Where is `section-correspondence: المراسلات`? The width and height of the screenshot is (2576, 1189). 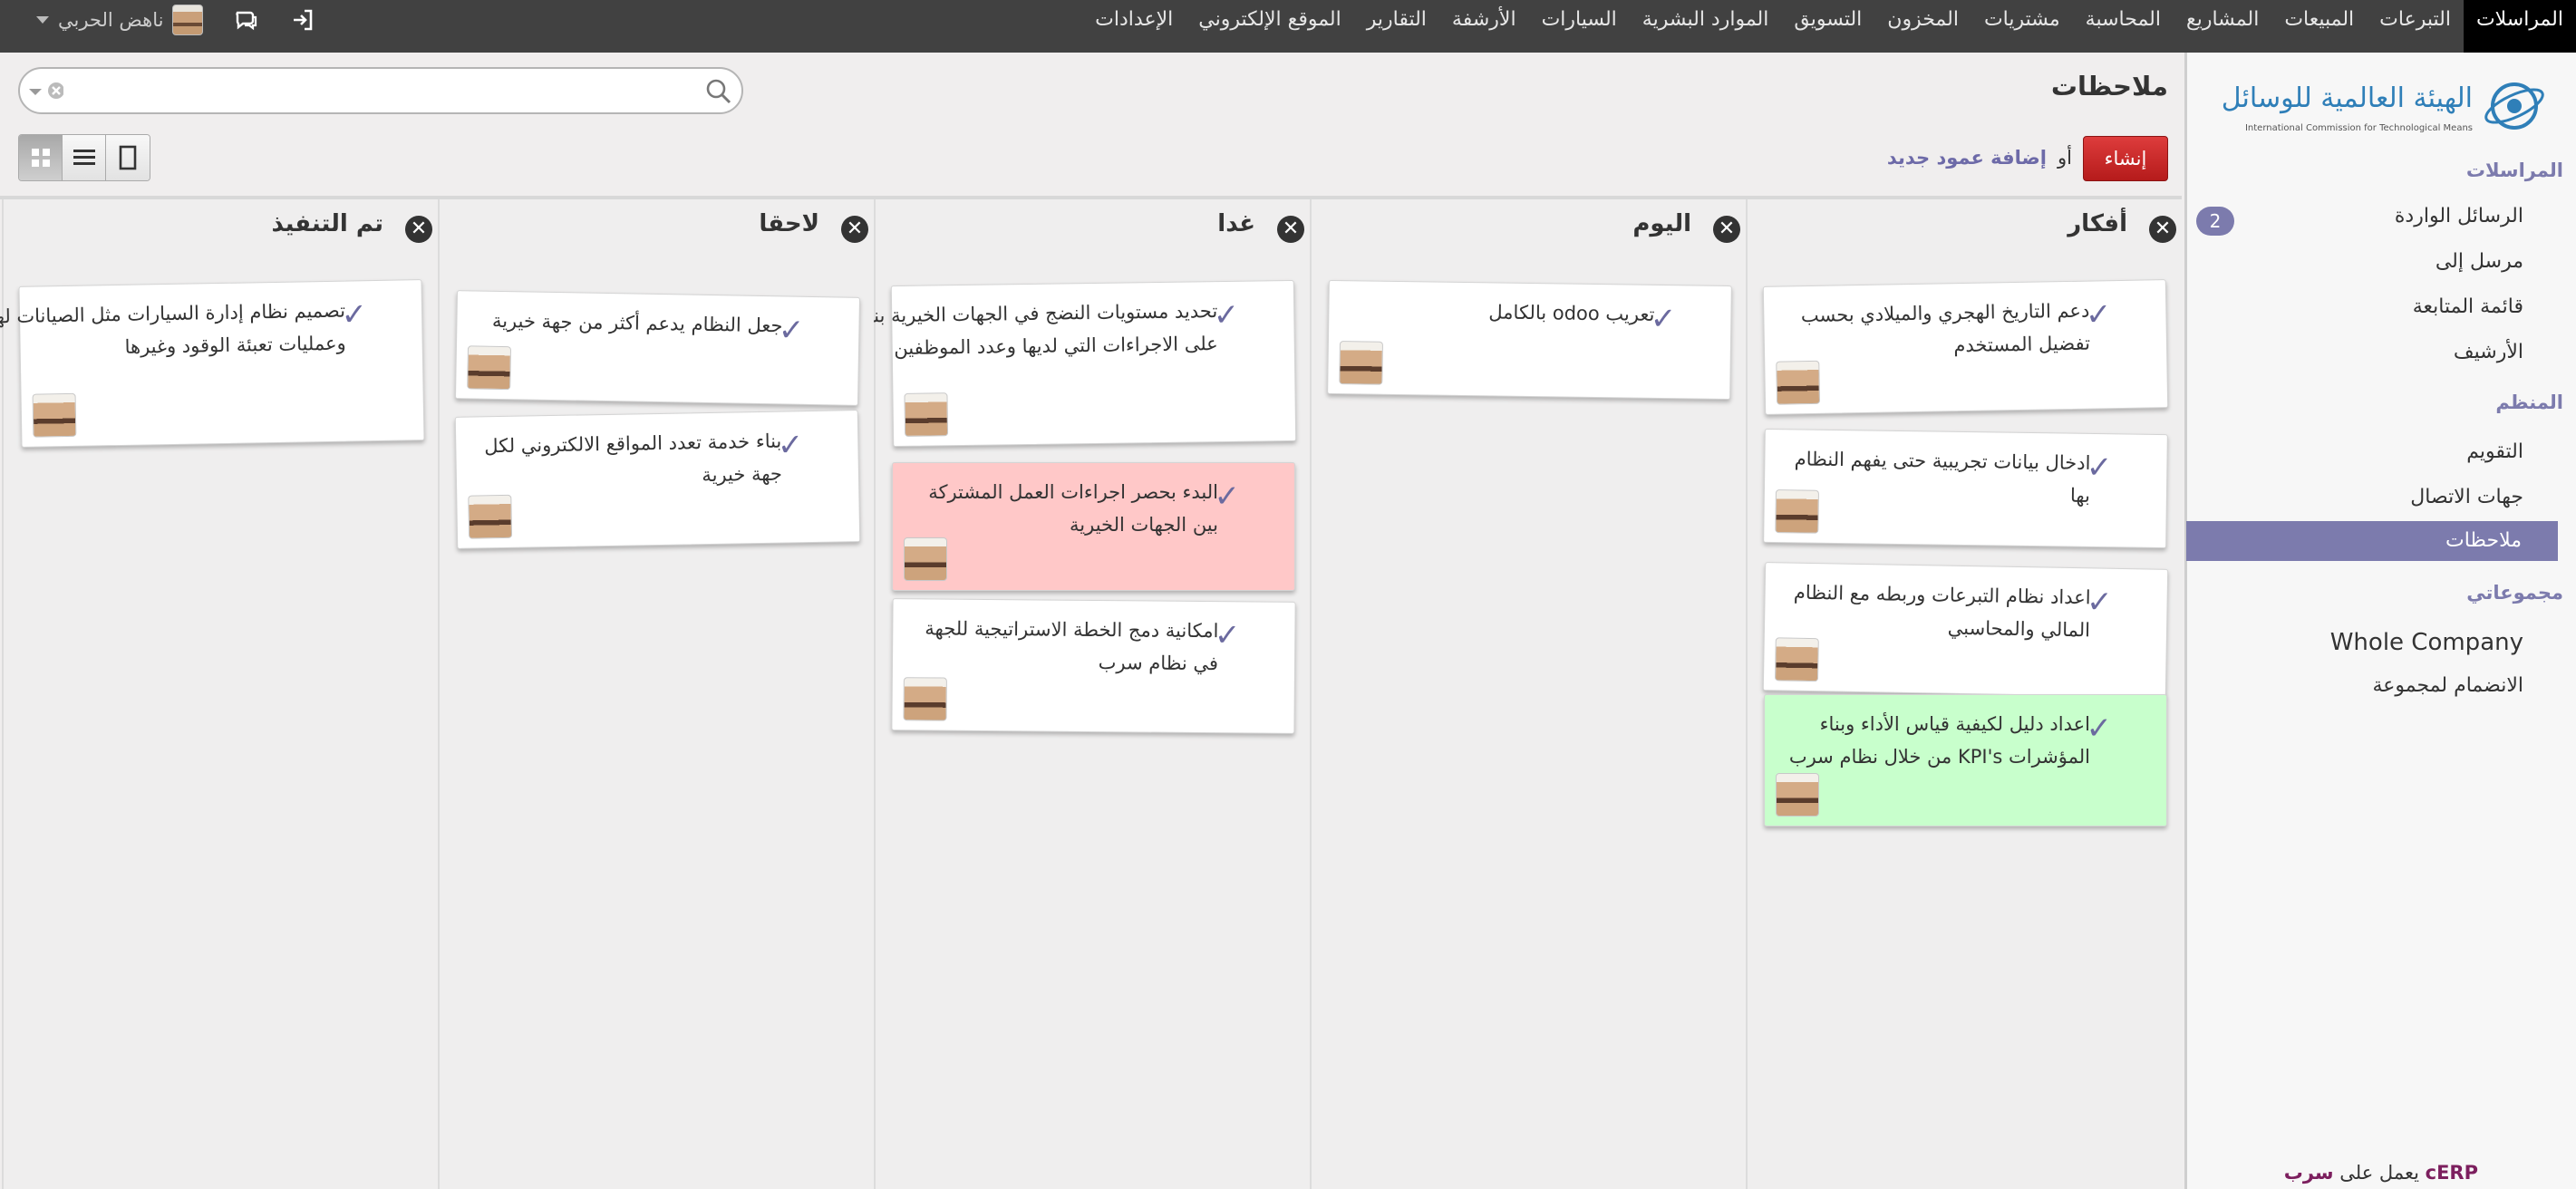
section-correspondence: المراسلات is located at coordinates (2514, 170).